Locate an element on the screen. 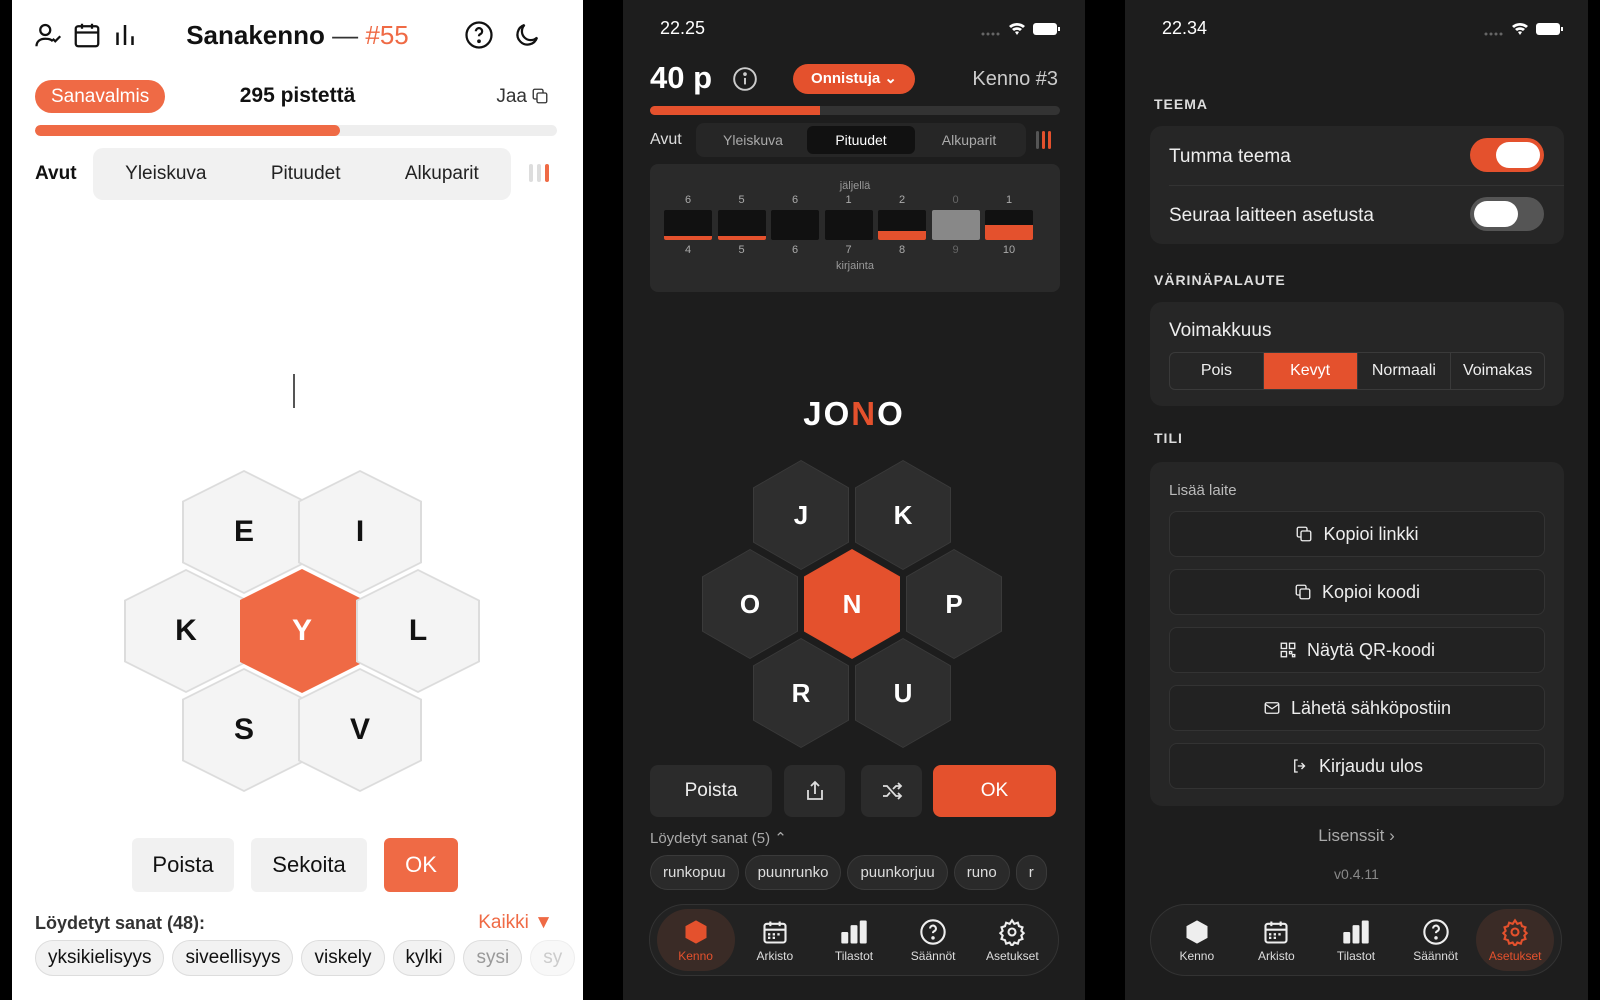 This screenshot has width=1600, height=1000. progress-fill is located at coordinates (735, 110).